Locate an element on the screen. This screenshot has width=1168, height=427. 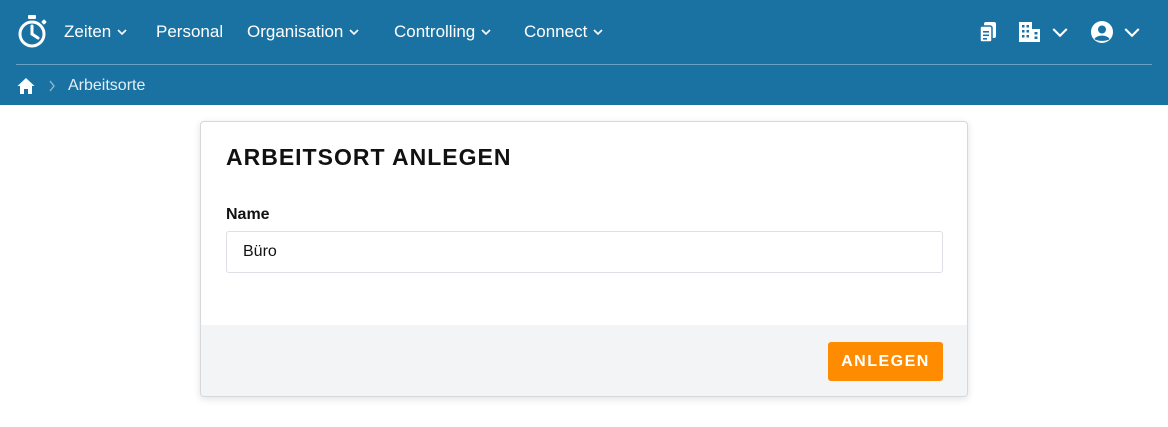
user-avatar-icon is located at coordinates (1102, 32).